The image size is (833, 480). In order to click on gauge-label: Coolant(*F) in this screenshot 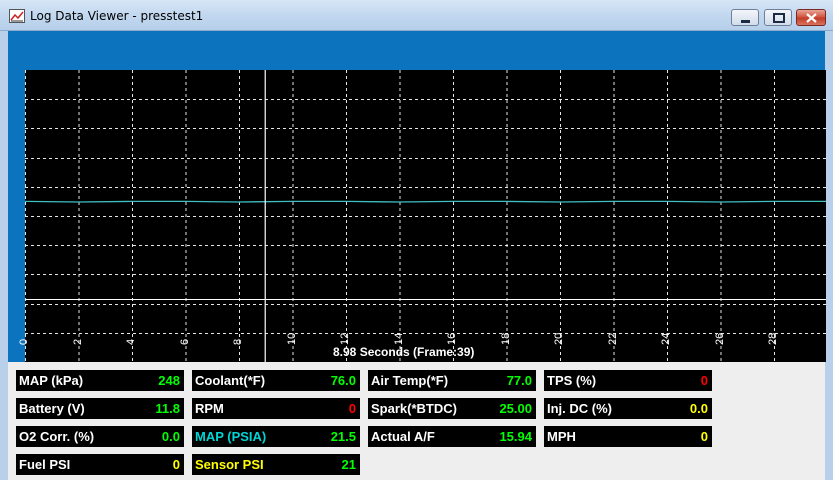, I will do `click(230, 380)`.